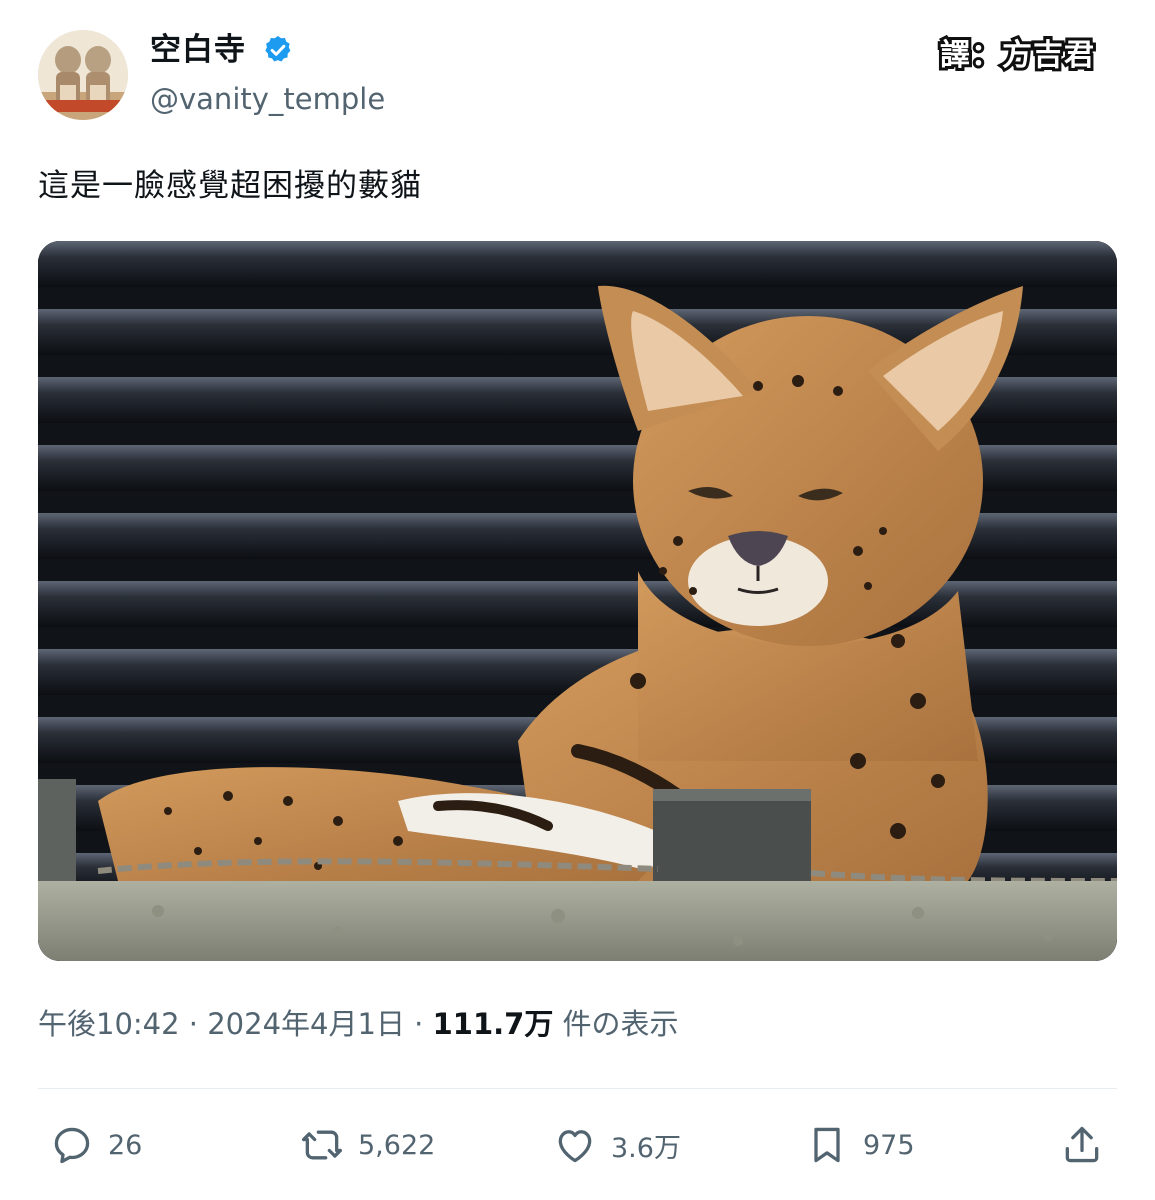 The width and height of the screenshot is (1155, 1200). Describe the element at coordinates (125, 1145) in the screenshot. I see `reply-count: 26` at that location.